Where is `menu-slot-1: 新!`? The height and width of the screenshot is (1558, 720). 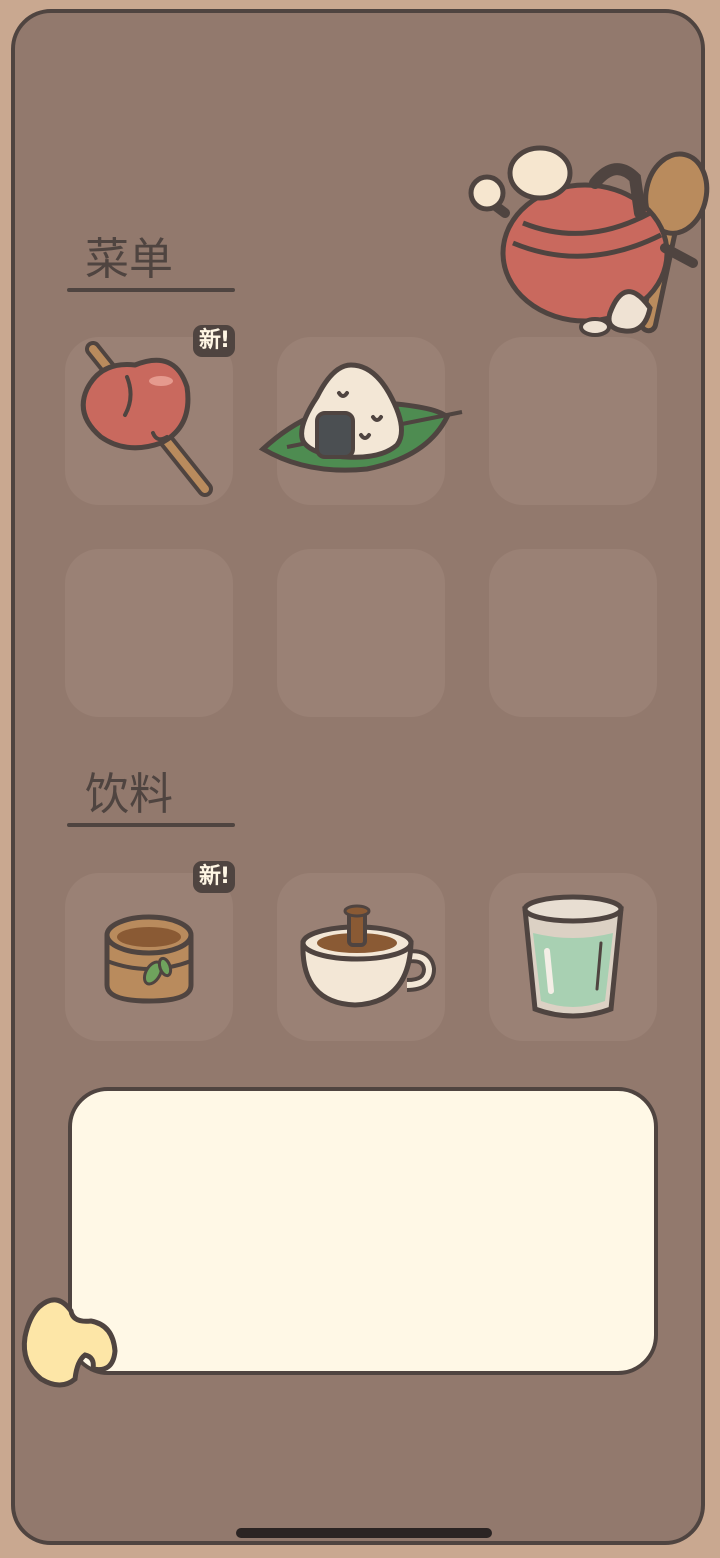
menu-slot-1: 新! is located at coordinates (150, 415).